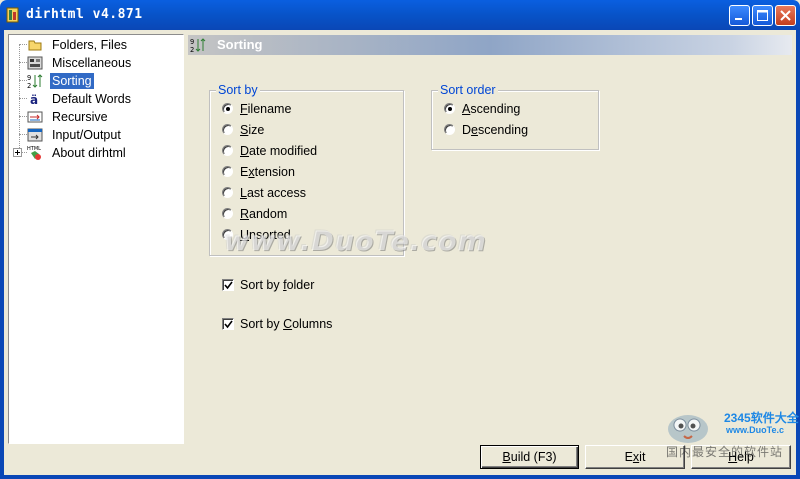 The image size is (800, 479). Describe the element at coordinates (240, 44) in the screenshot. I see `page-title: Sorting` at that location.